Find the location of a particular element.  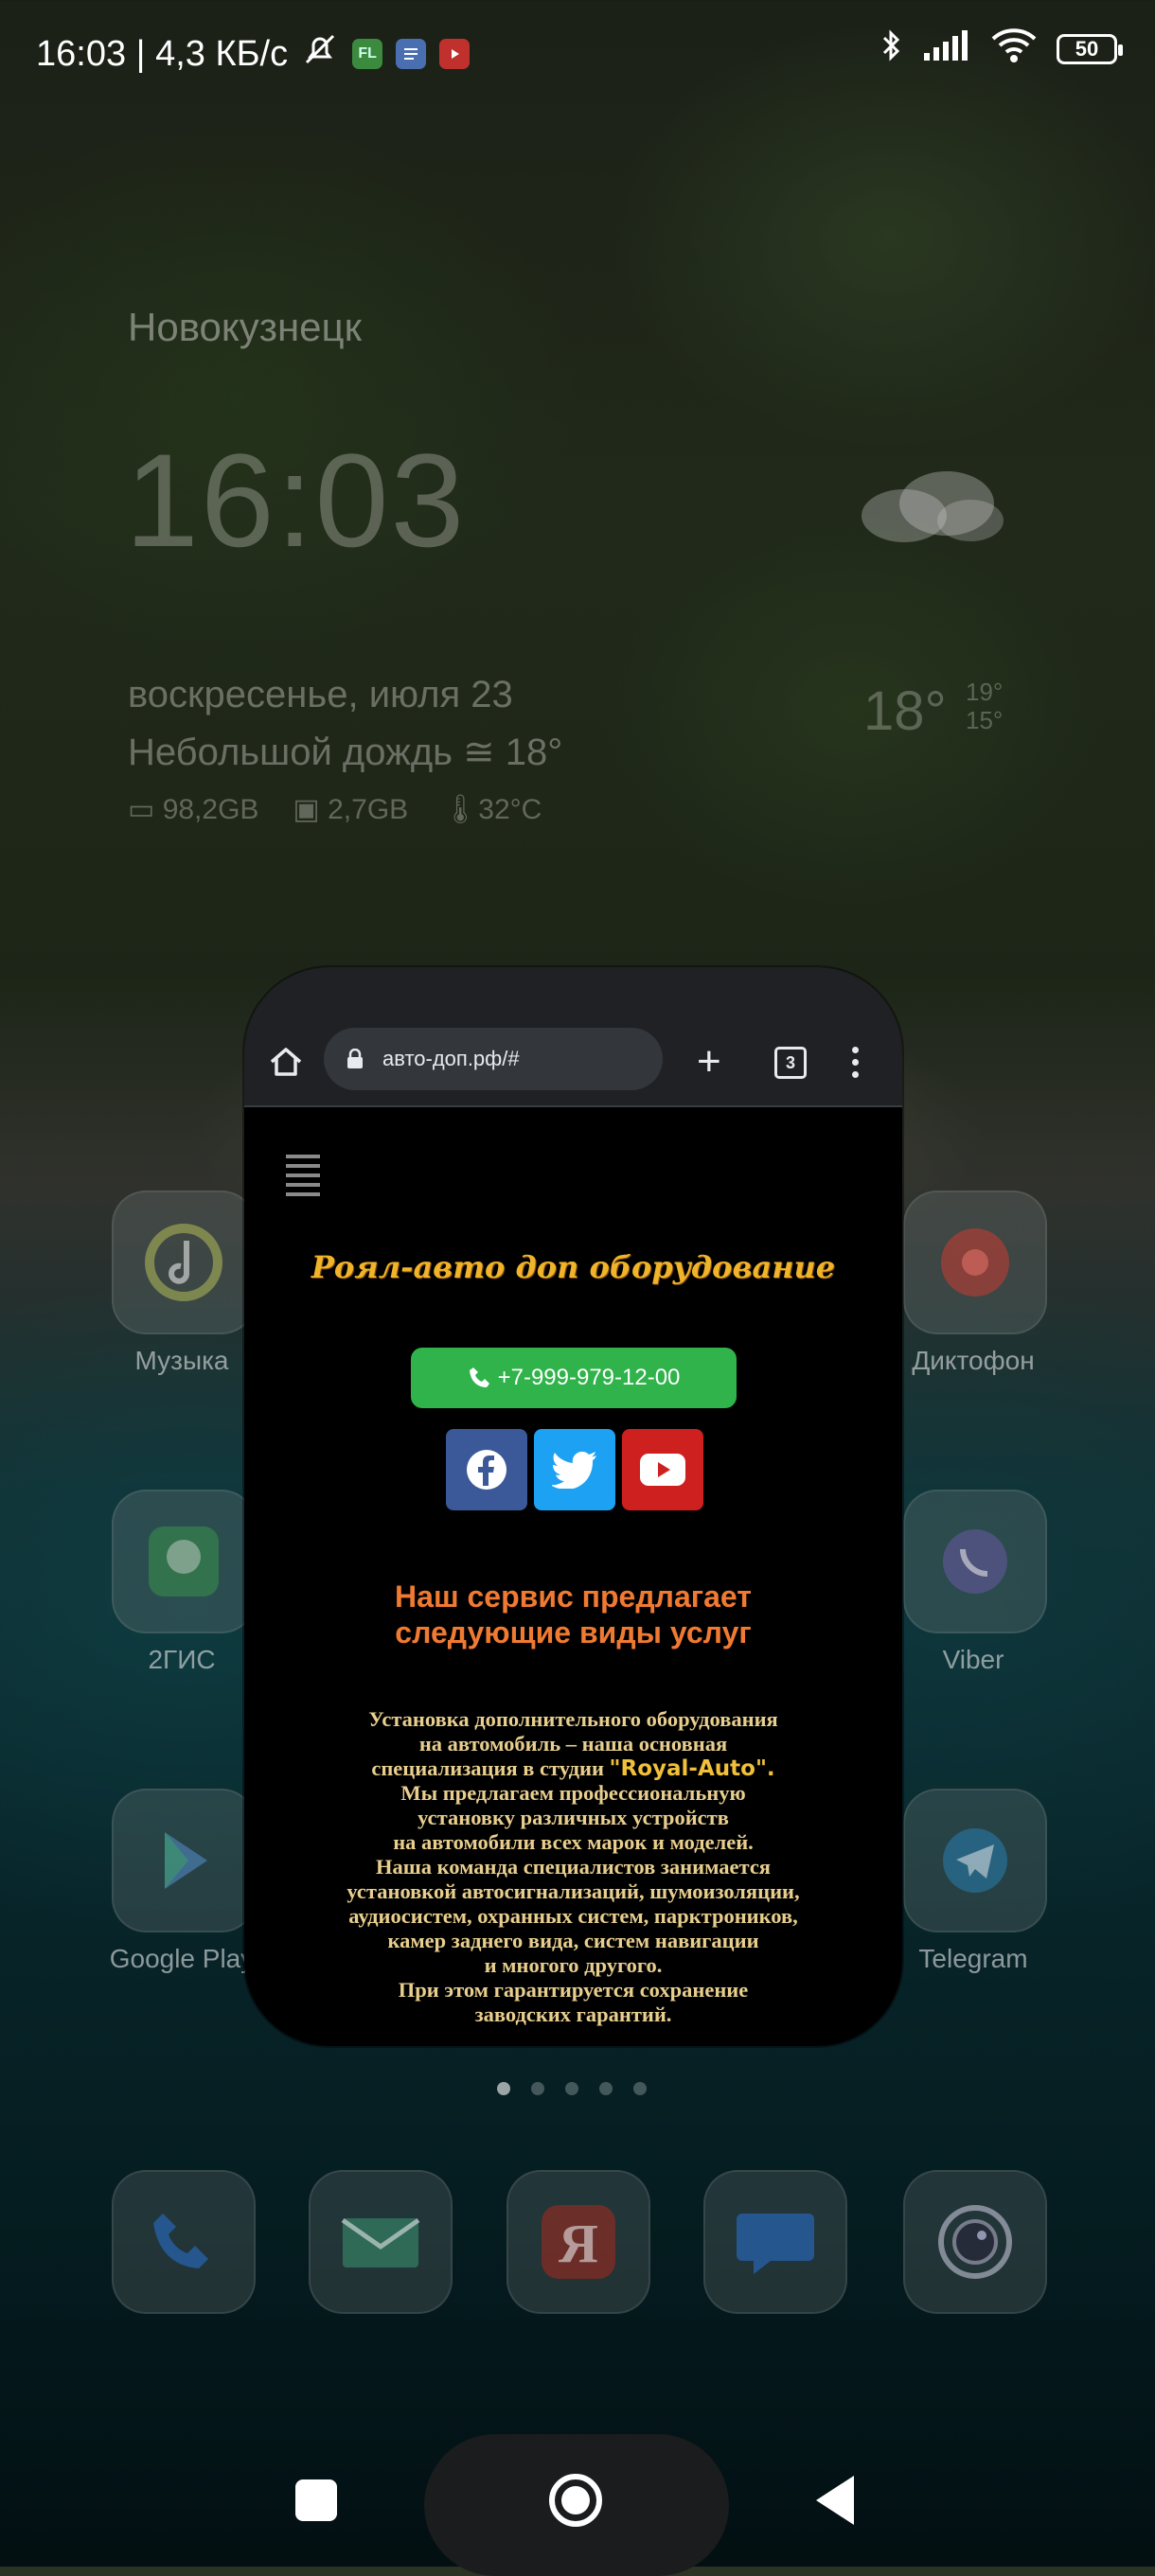

viber-app-icon is located at coordinates (975, 1561).